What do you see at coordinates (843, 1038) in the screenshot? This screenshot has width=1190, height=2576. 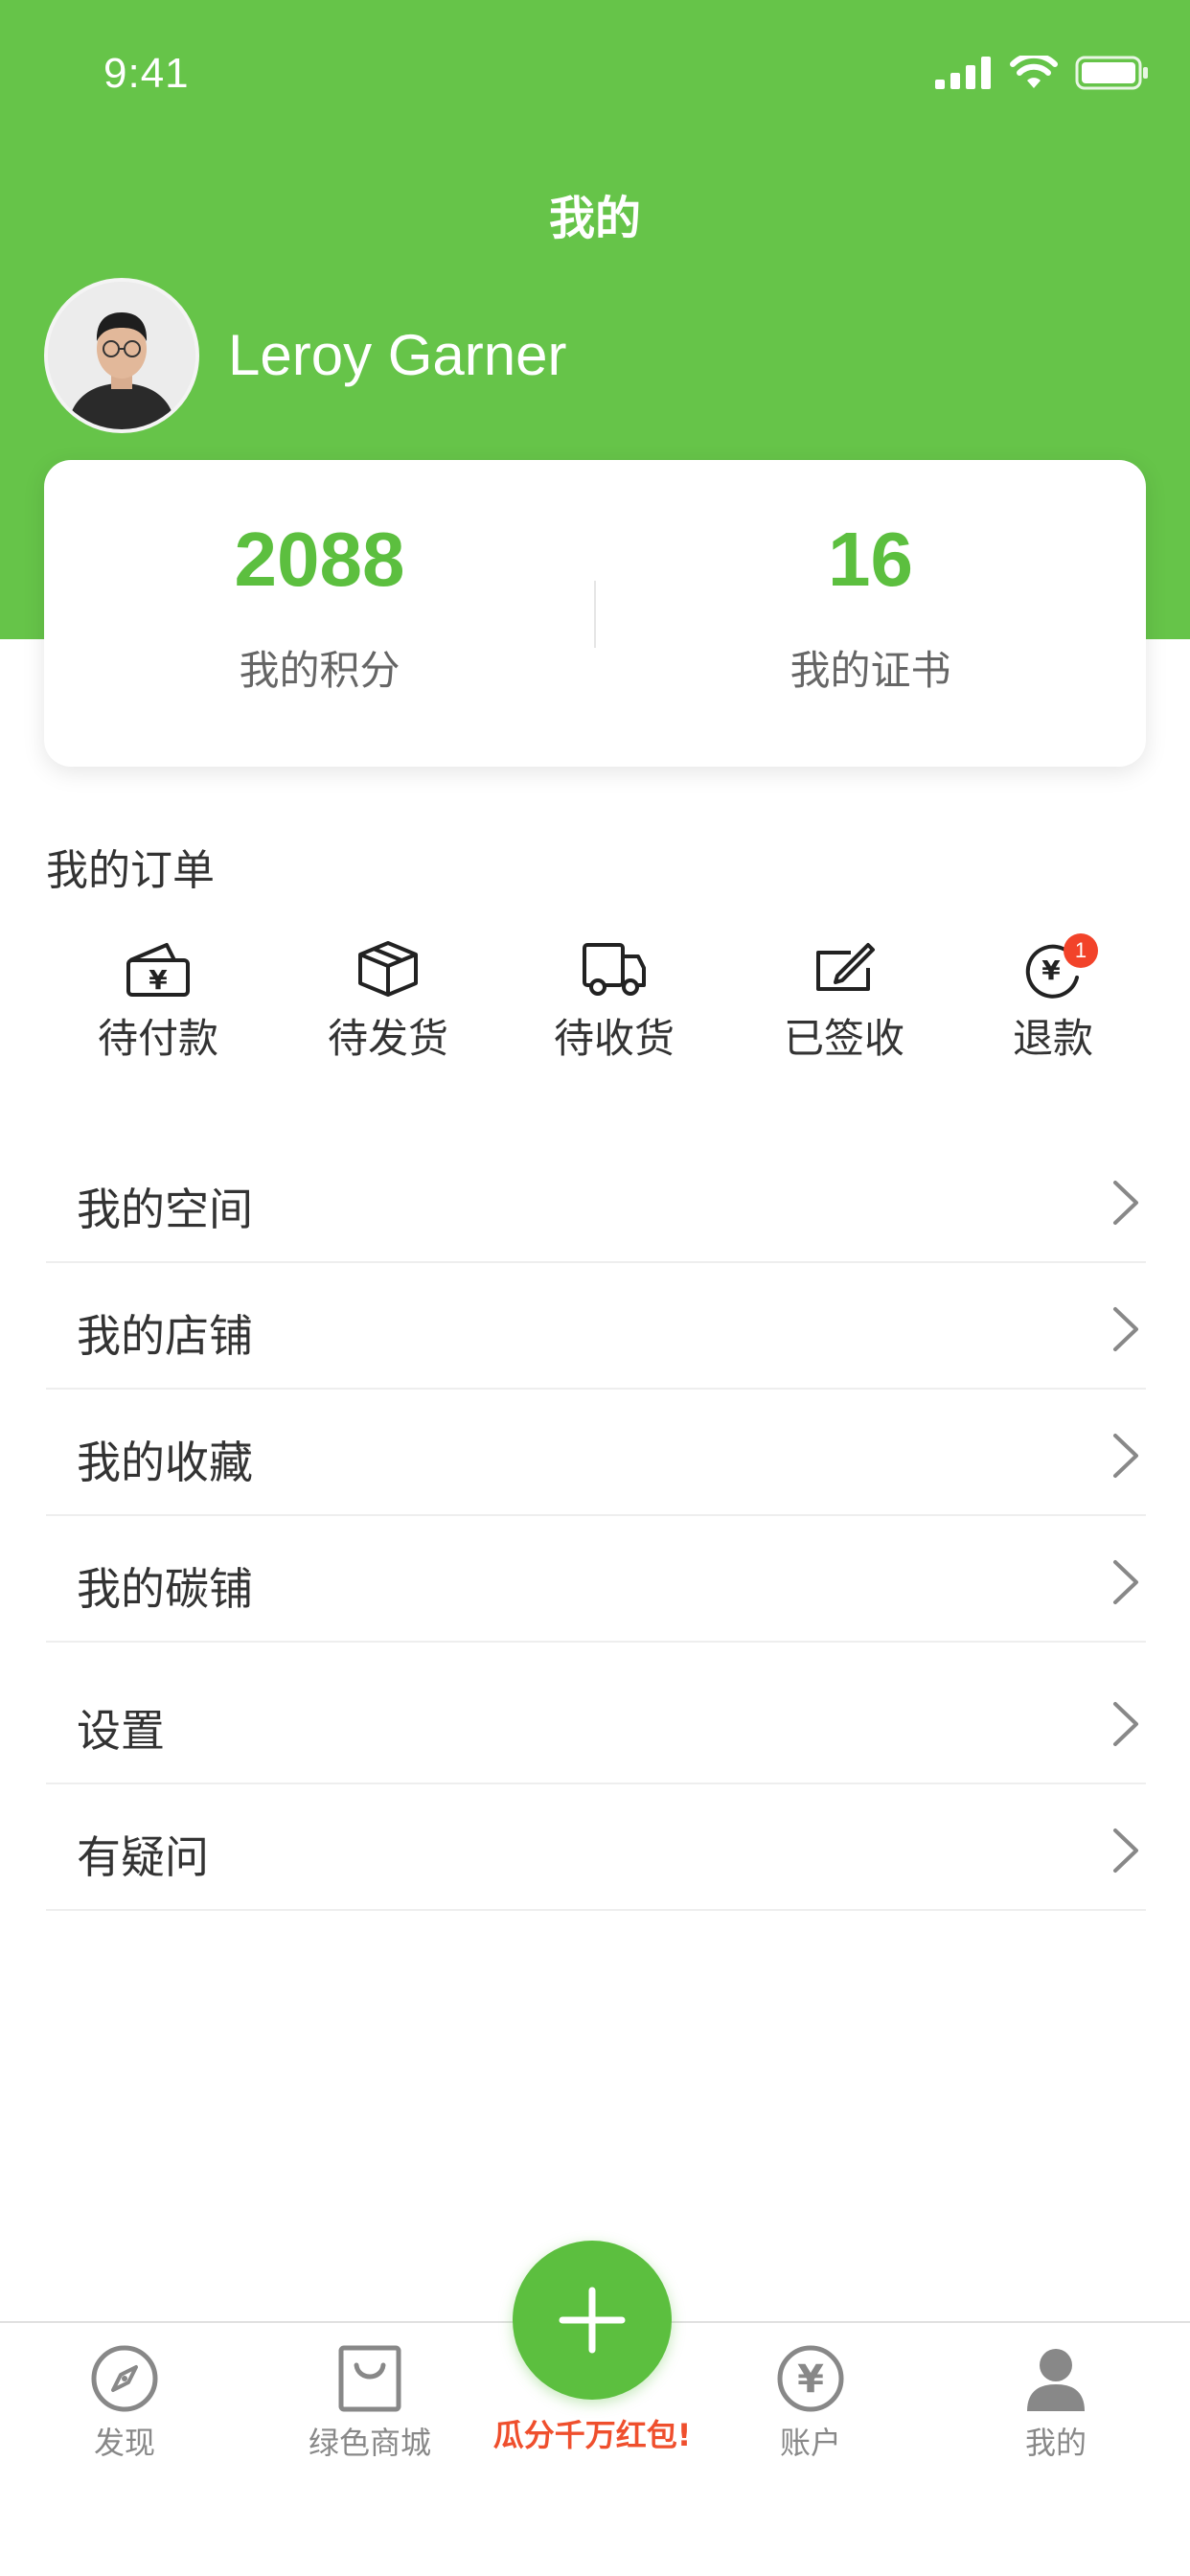 I see `order-label: 已签收` at bounding box center [843, 1038].